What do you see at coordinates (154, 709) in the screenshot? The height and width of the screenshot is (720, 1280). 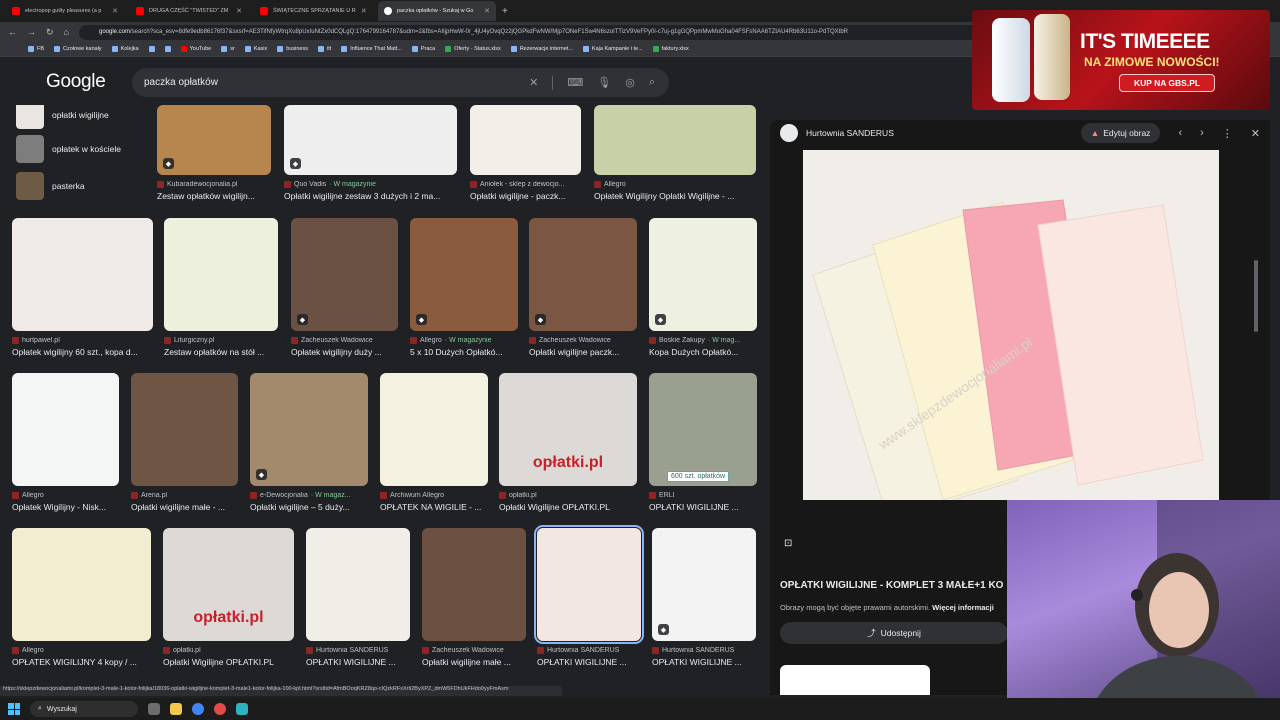 I see `task-view-icon` at bounding box center [154, 709].